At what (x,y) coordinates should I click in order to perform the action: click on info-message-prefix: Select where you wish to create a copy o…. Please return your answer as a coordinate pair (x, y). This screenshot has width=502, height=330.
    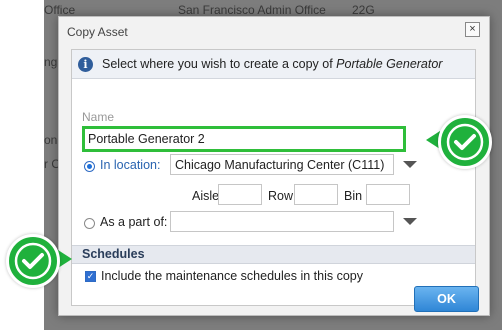
    Looking at the image, I should click on (219, 64).